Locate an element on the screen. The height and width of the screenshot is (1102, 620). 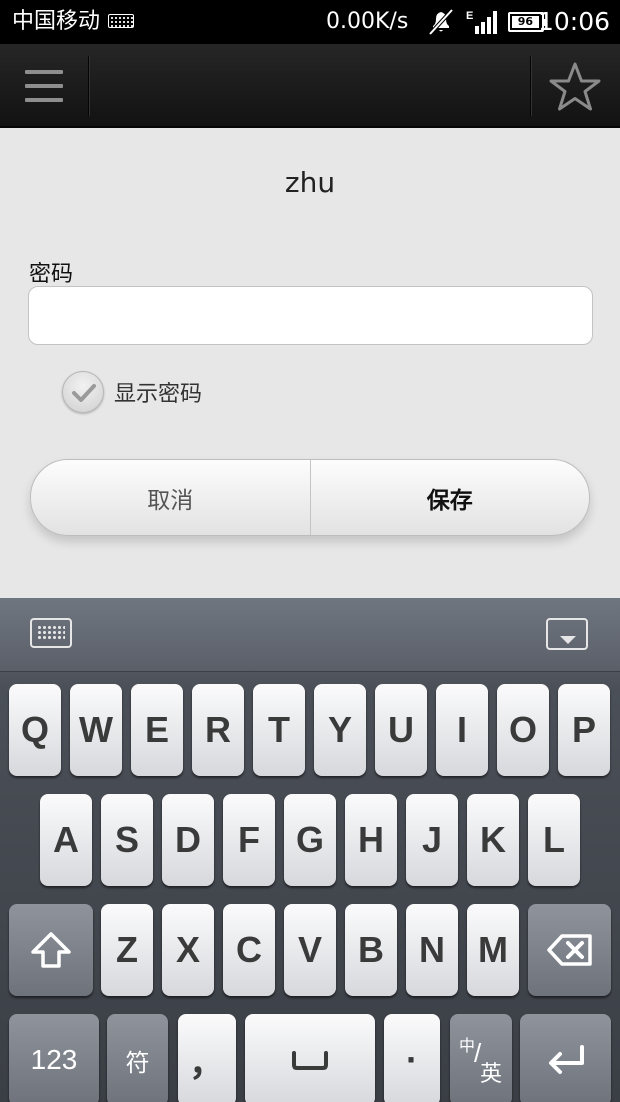
key-t: T is located at coordinates (279, 730).